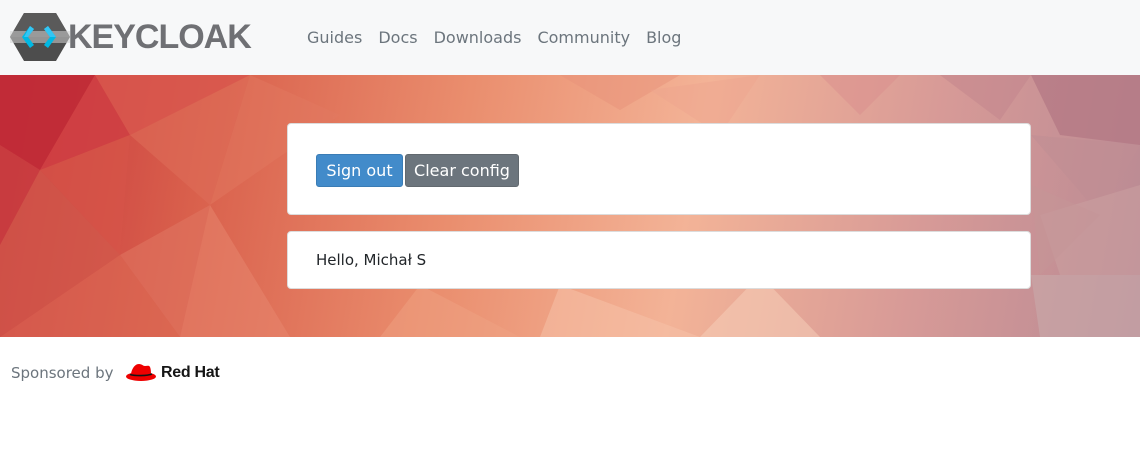 This screenshot has width=1140, height=451. What do you see at coordinates (397, 37) in the screenshot?
I see `nav-item-docs: Docs` at bounding box center [397, 37].